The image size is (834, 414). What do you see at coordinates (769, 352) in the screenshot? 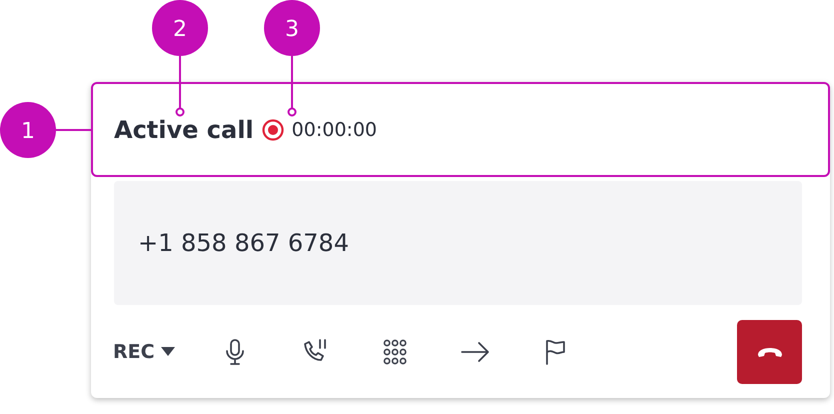
I see `hang-up-button` at bounding box center [769, 352].